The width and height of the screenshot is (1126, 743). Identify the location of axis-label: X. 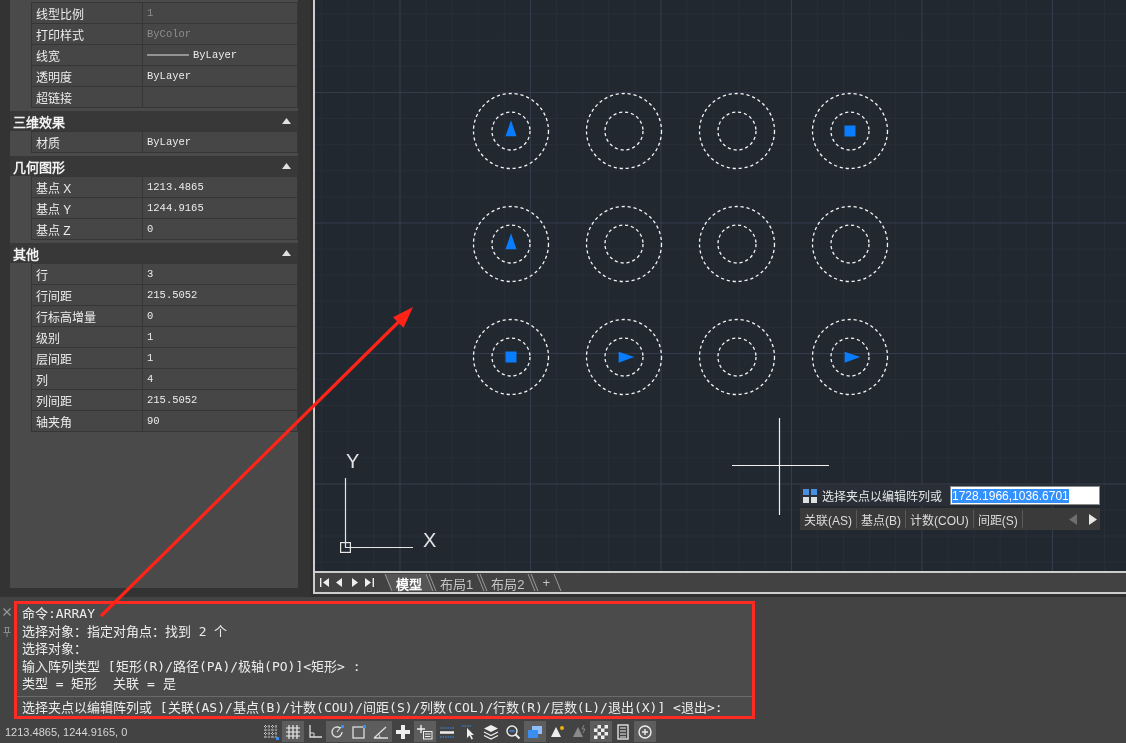
(430, 540).